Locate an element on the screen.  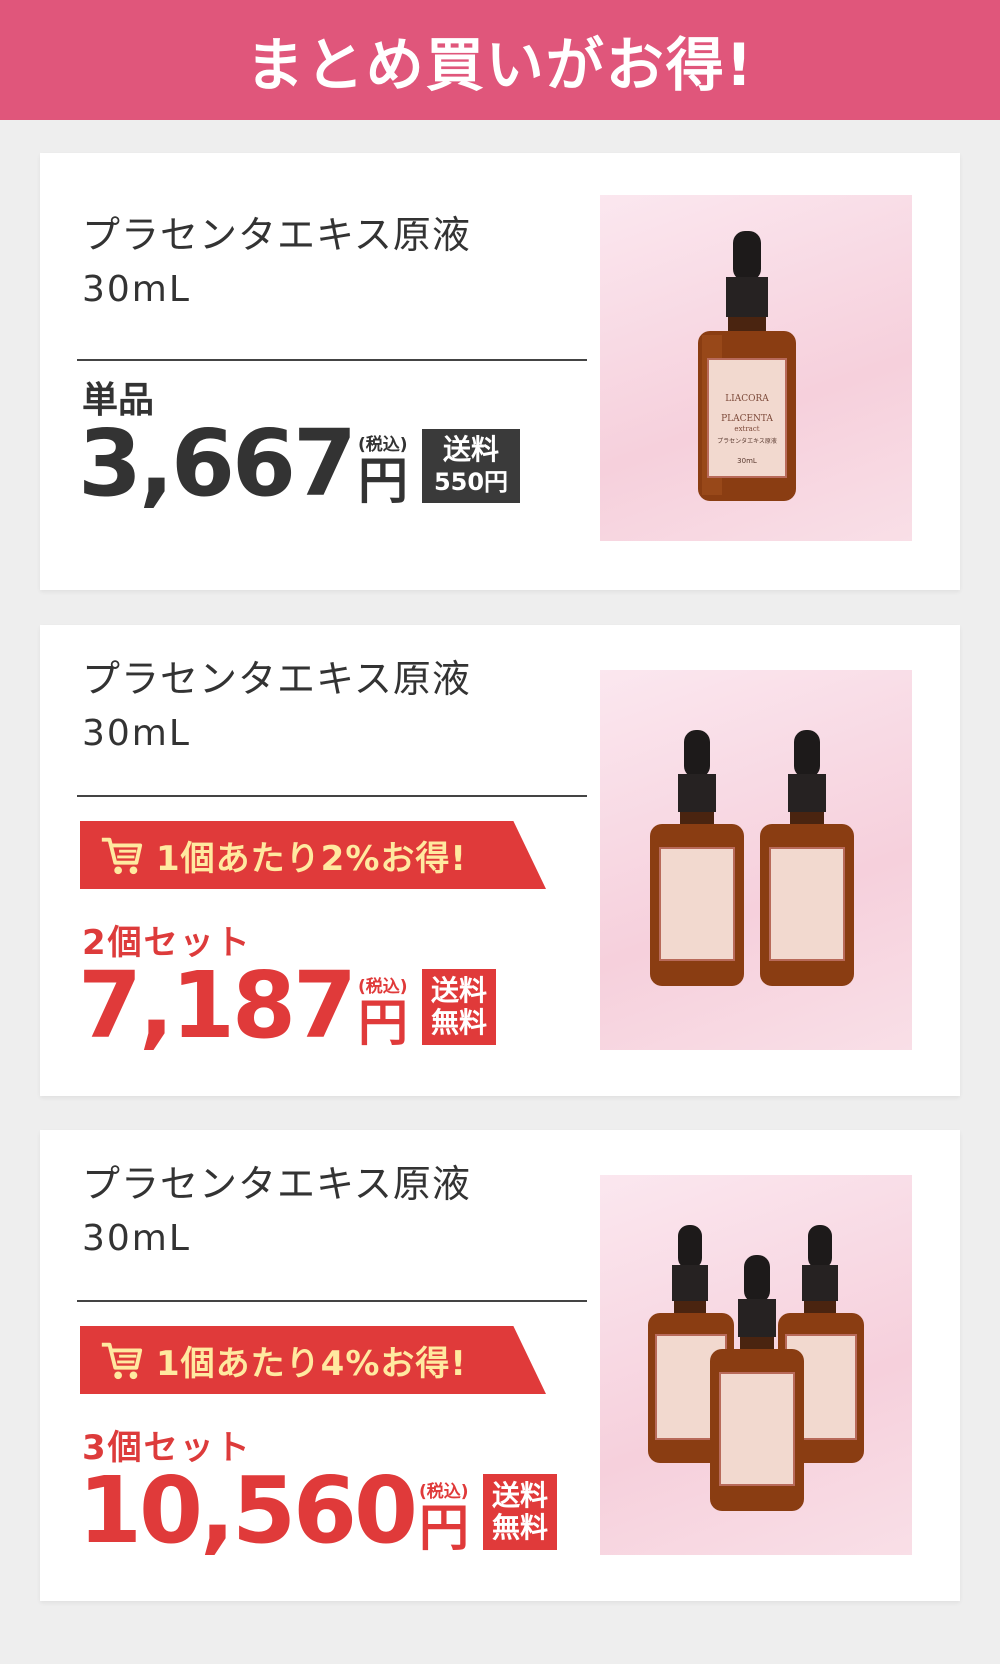
price-row: 3,667 (税込) 円 送料 550円 is located at coordinates (299, 463).